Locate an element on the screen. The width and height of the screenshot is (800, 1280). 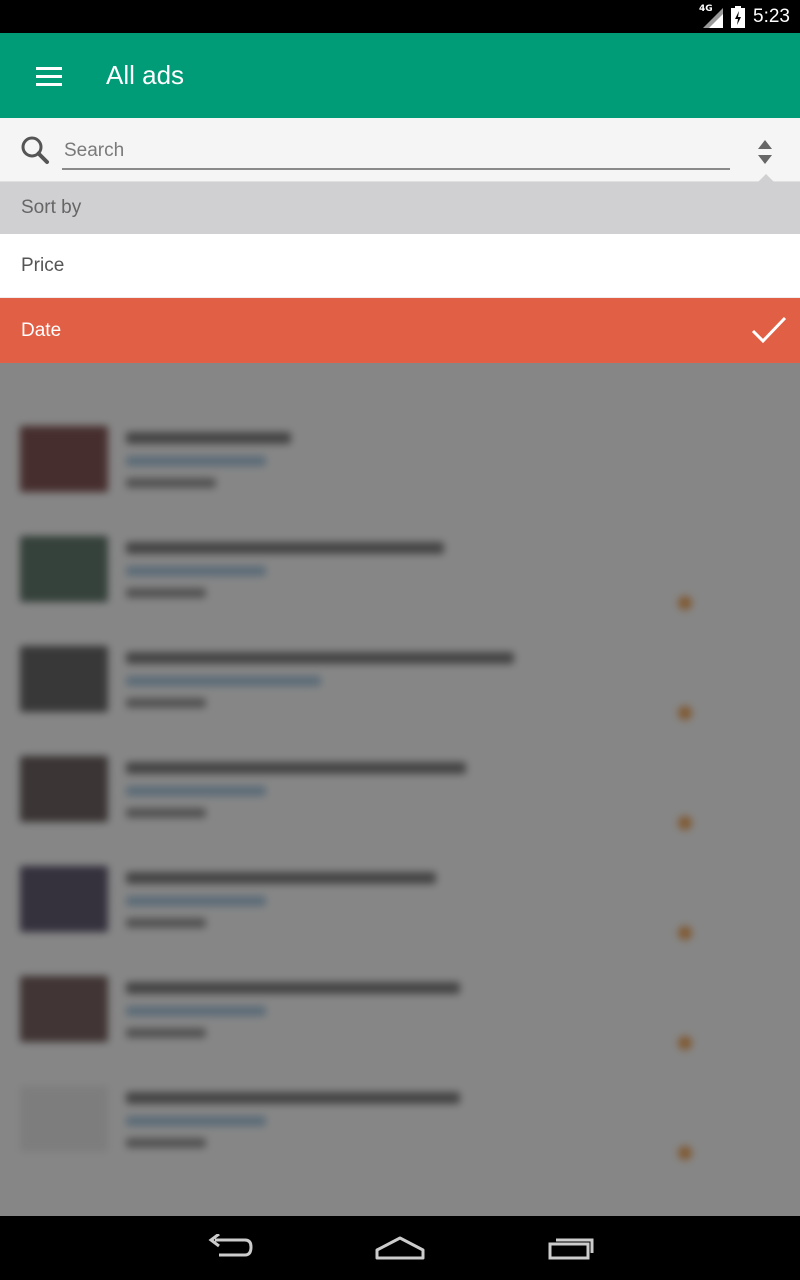
status-icons: 4G 5:23 is located at coordinates (744, 17).